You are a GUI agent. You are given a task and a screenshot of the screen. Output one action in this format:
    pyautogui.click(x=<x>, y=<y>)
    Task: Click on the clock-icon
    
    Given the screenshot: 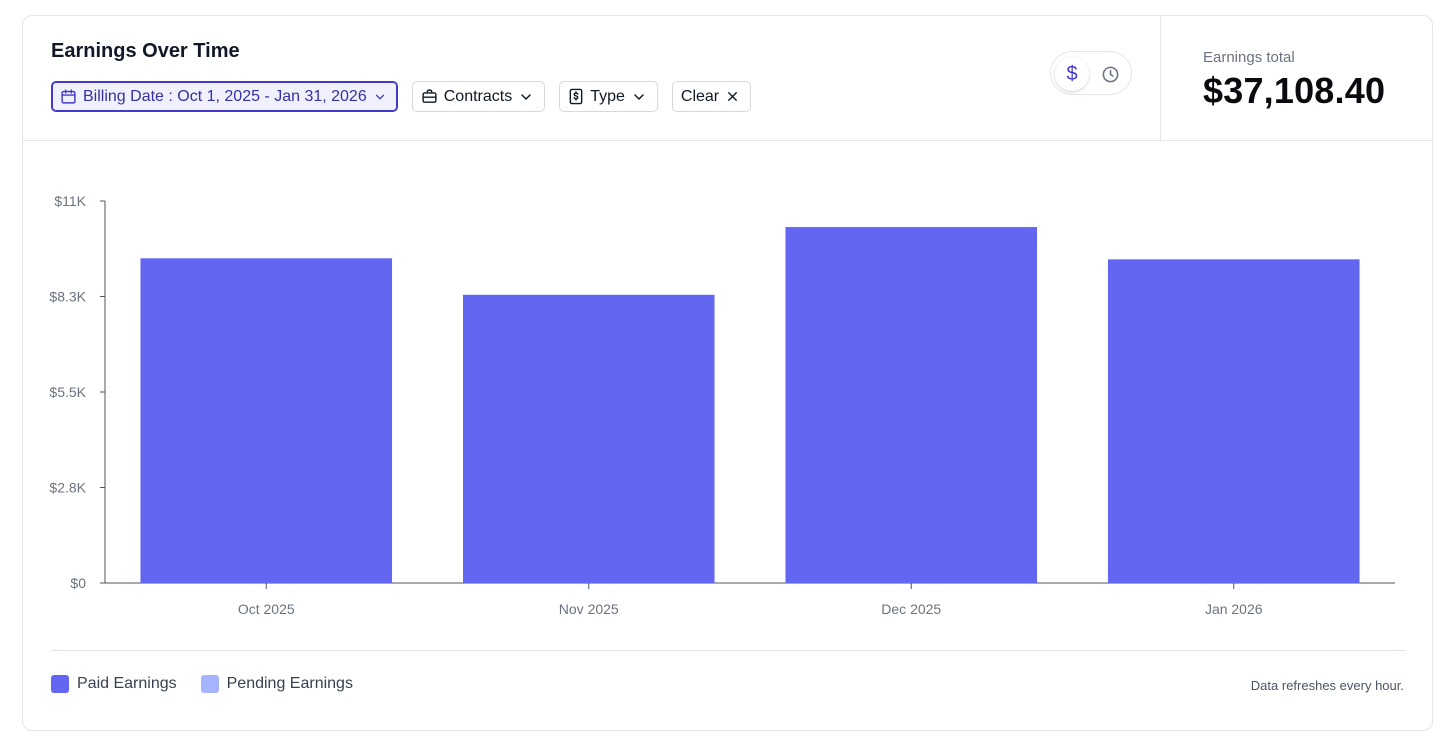 What is the action you would take?
    pyautogui.click(x=1110, y=74)
    